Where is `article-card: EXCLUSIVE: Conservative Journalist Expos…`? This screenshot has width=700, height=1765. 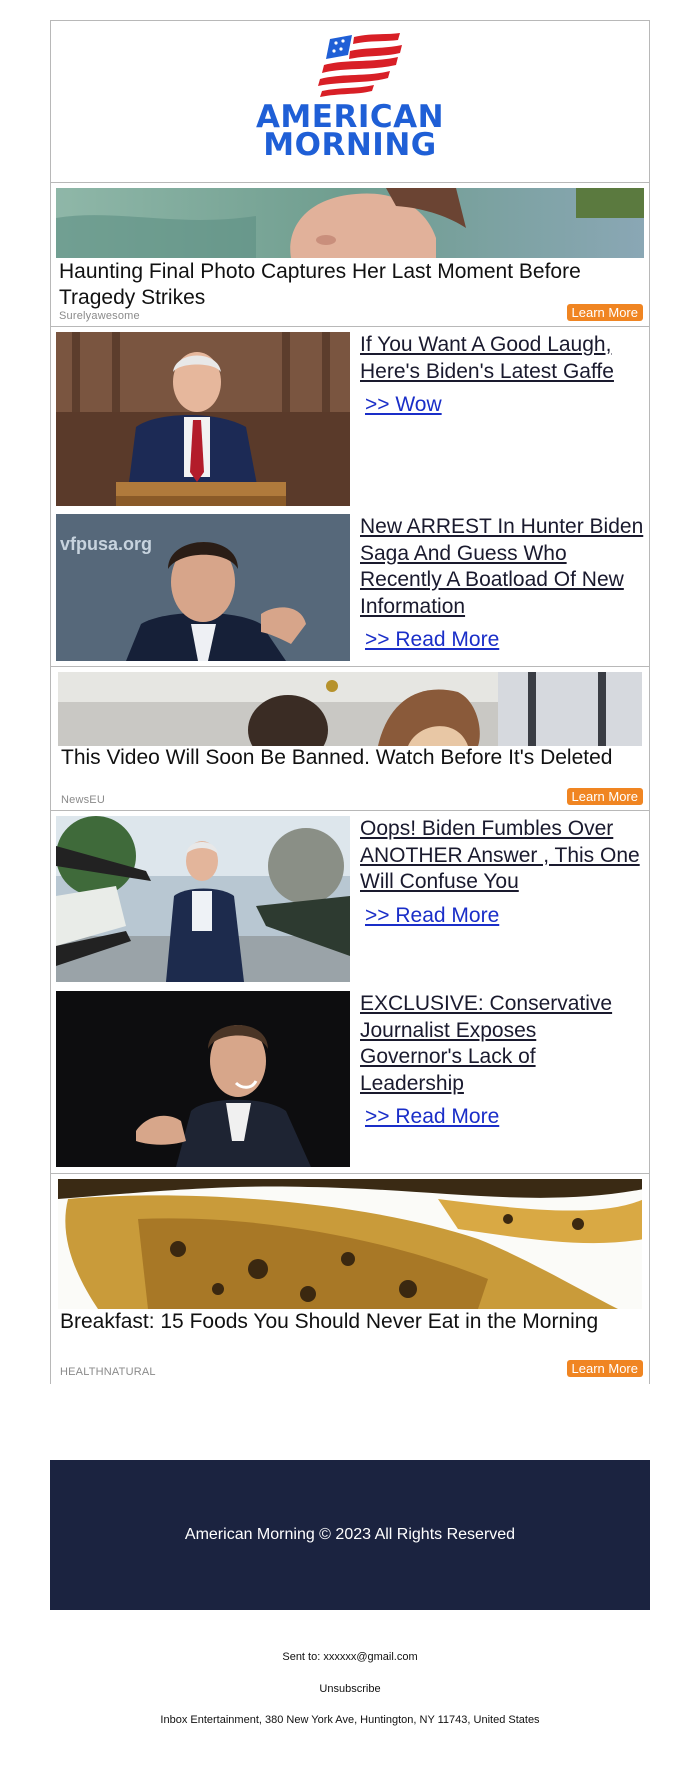 article-card: EXCLUSIVE: Conservative Journalist Expos… is located at coordinates (350, 1079).